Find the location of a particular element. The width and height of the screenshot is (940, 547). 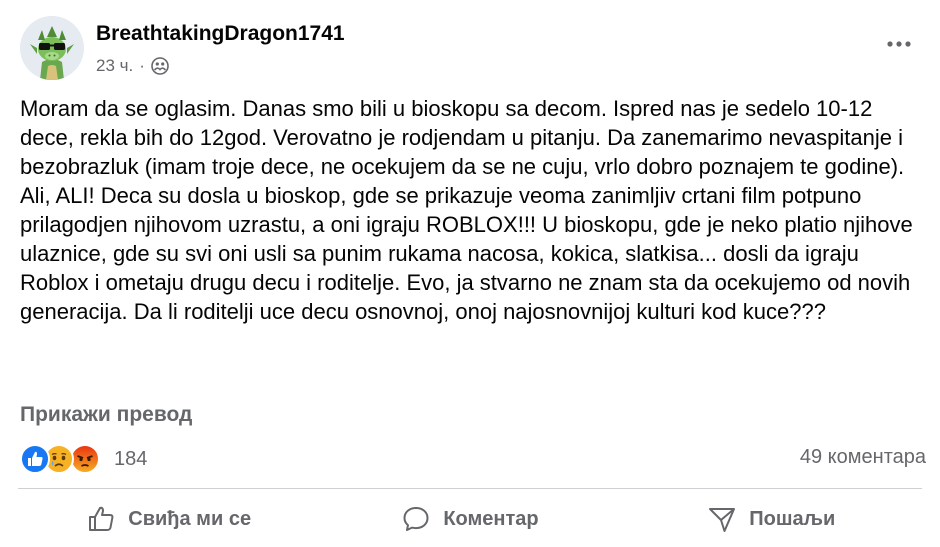

thumbs-up-icon is located at coordinates (101, 518).